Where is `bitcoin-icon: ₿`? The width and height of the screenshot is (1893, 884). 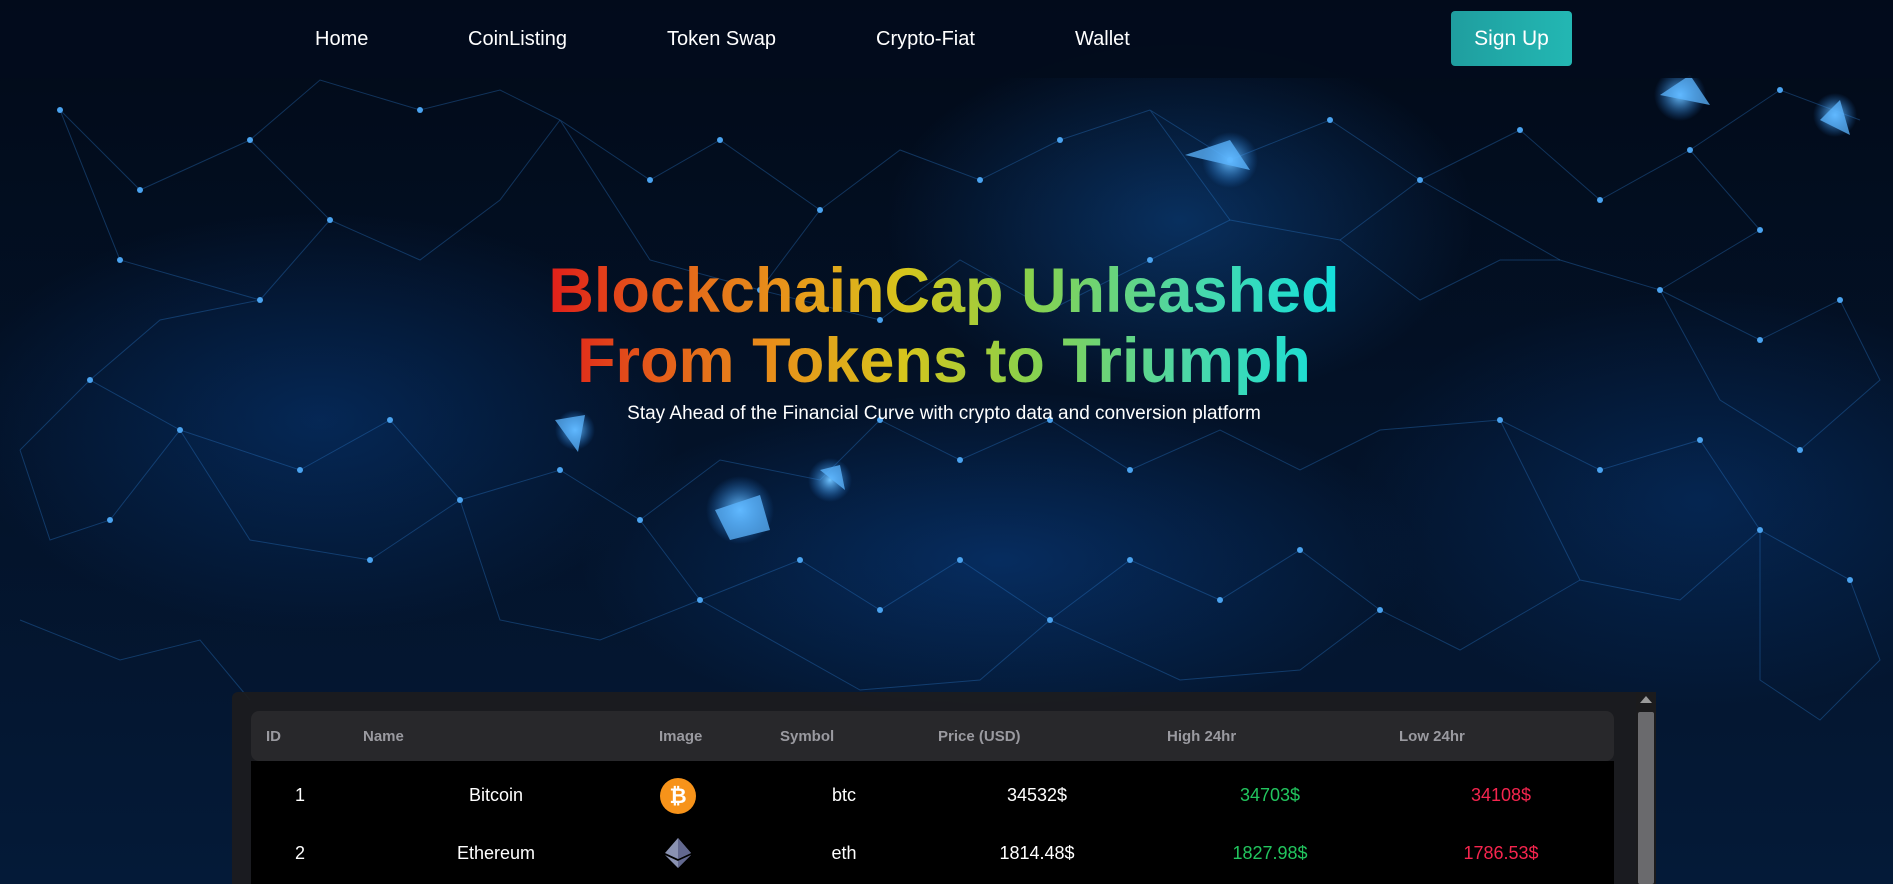 bitcoin-icon: ₿ is located at coordinates (678, 796).